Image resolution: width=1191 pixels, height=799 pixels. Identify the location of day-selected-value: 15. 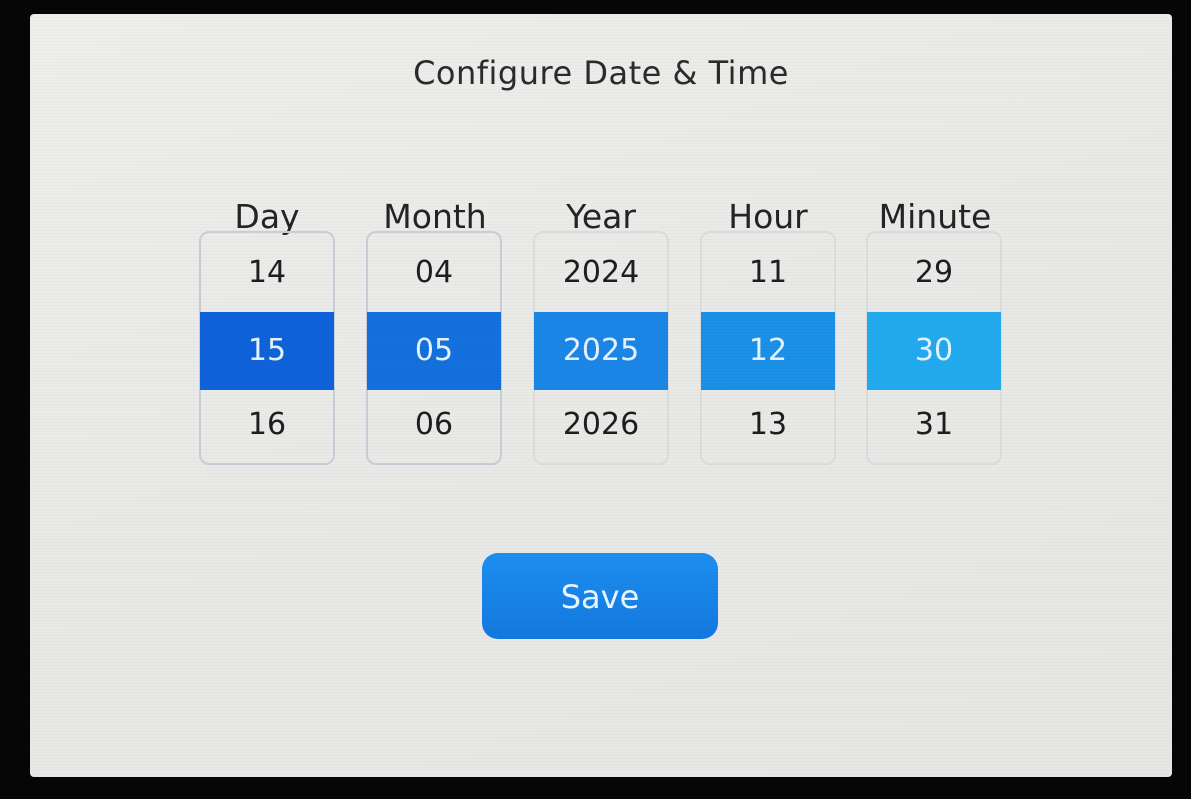
(267, 351).